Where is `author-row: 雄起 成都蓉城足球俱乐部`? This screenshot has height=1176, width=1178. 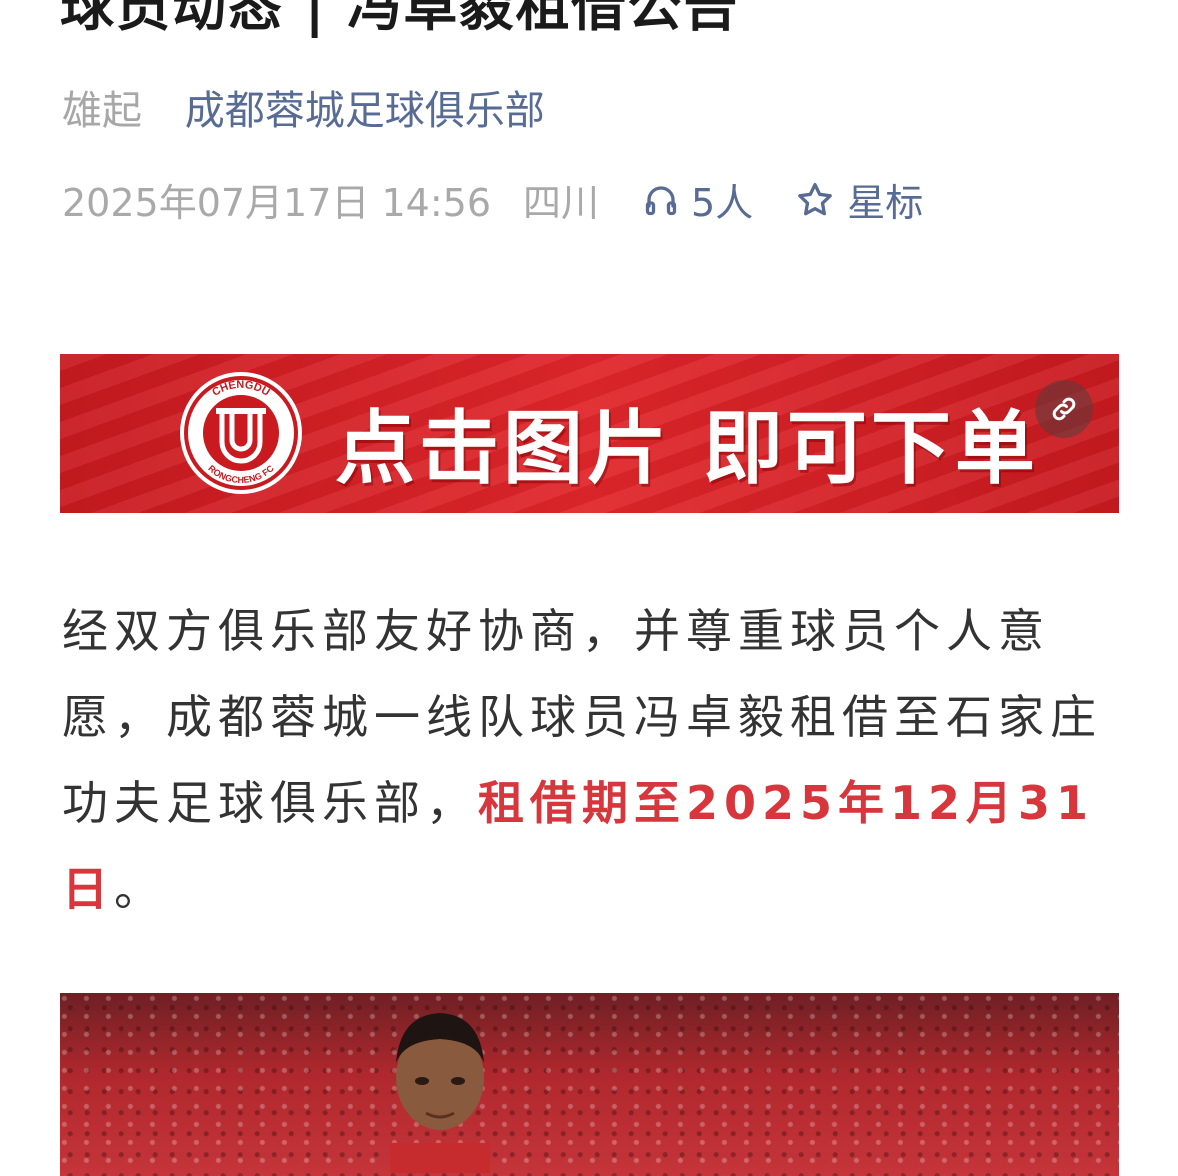 author-row: 雄起 成都蓉城足球俱乐部 is located at coordinates (303, 107).